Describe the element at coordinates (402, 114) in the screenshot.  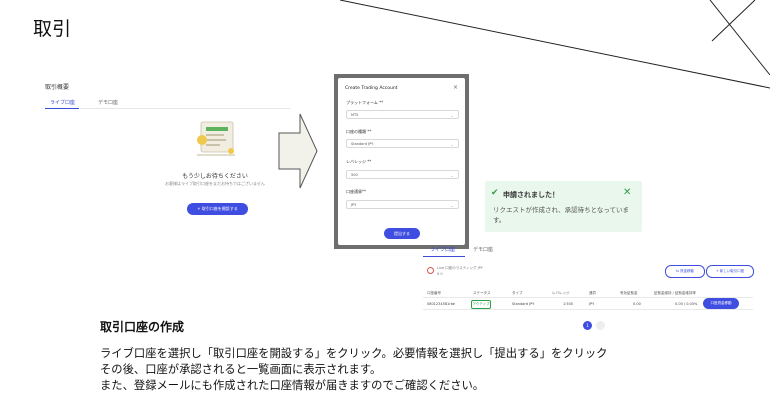
I see `platform-select: MT5 ⌄` at that location.